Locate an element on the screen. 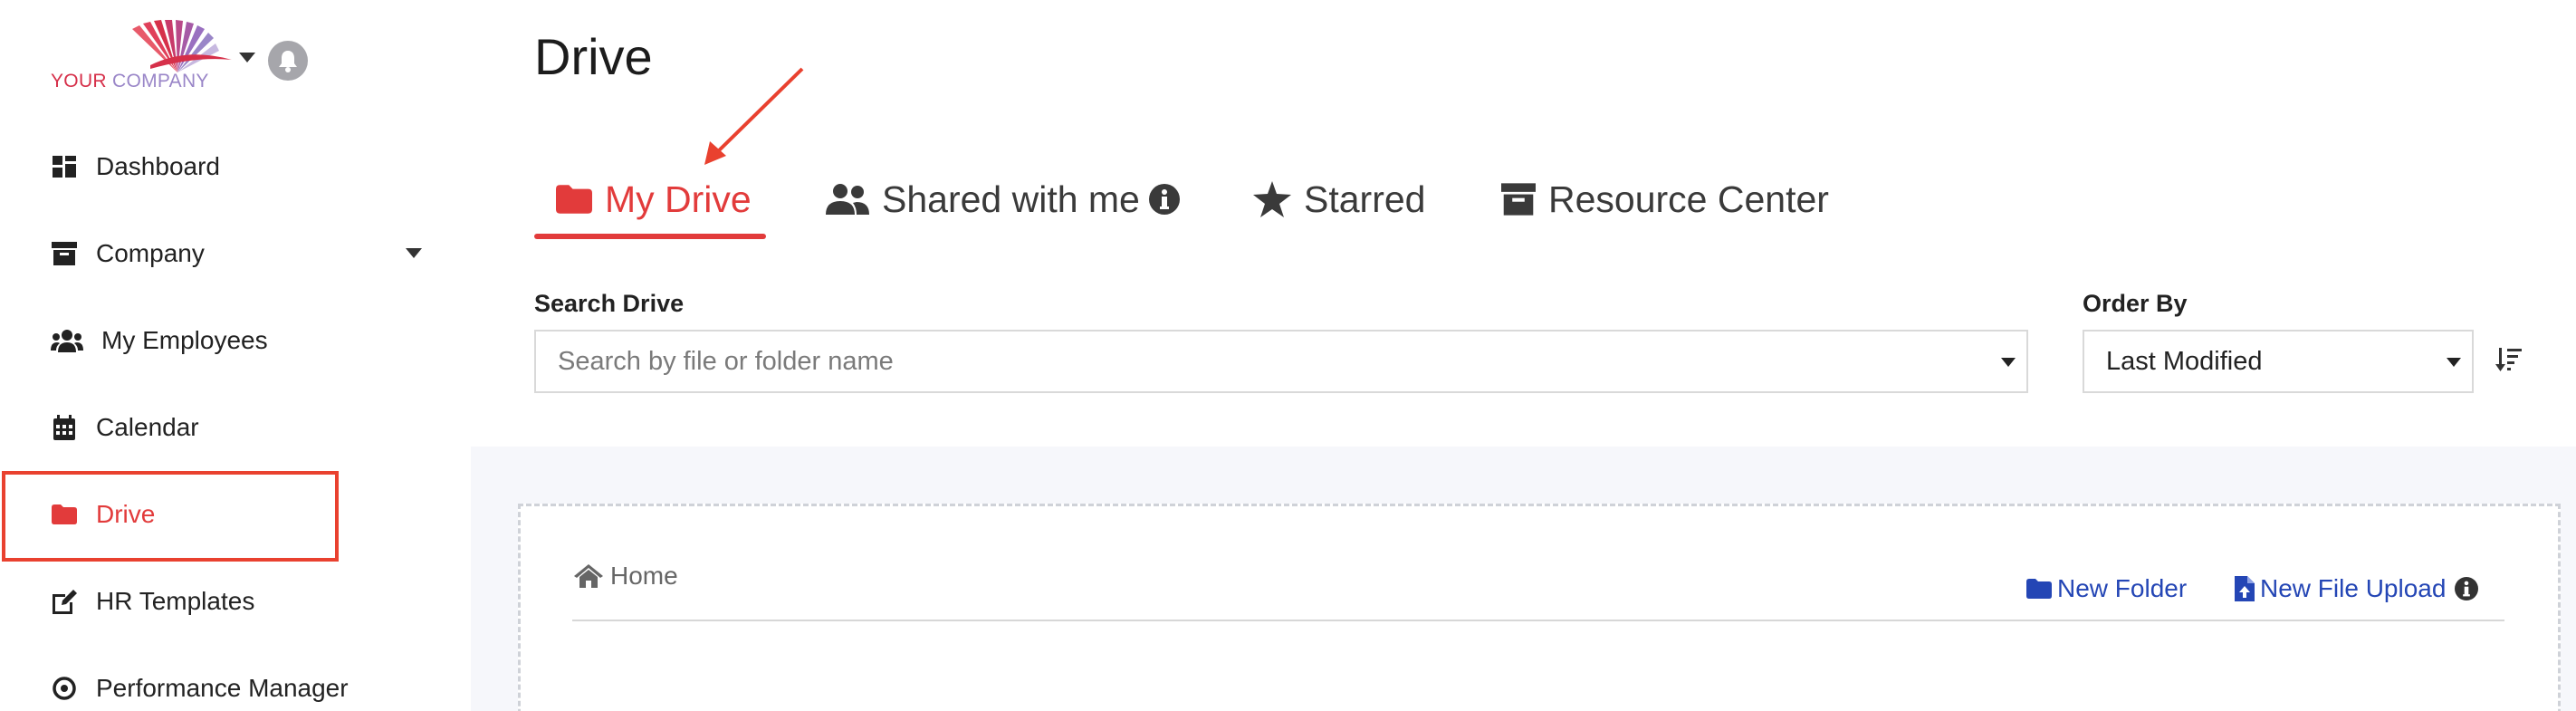 This screenshot has width=2576, height=711. order-by-label: Order By is located at coordinates (2135, 303).